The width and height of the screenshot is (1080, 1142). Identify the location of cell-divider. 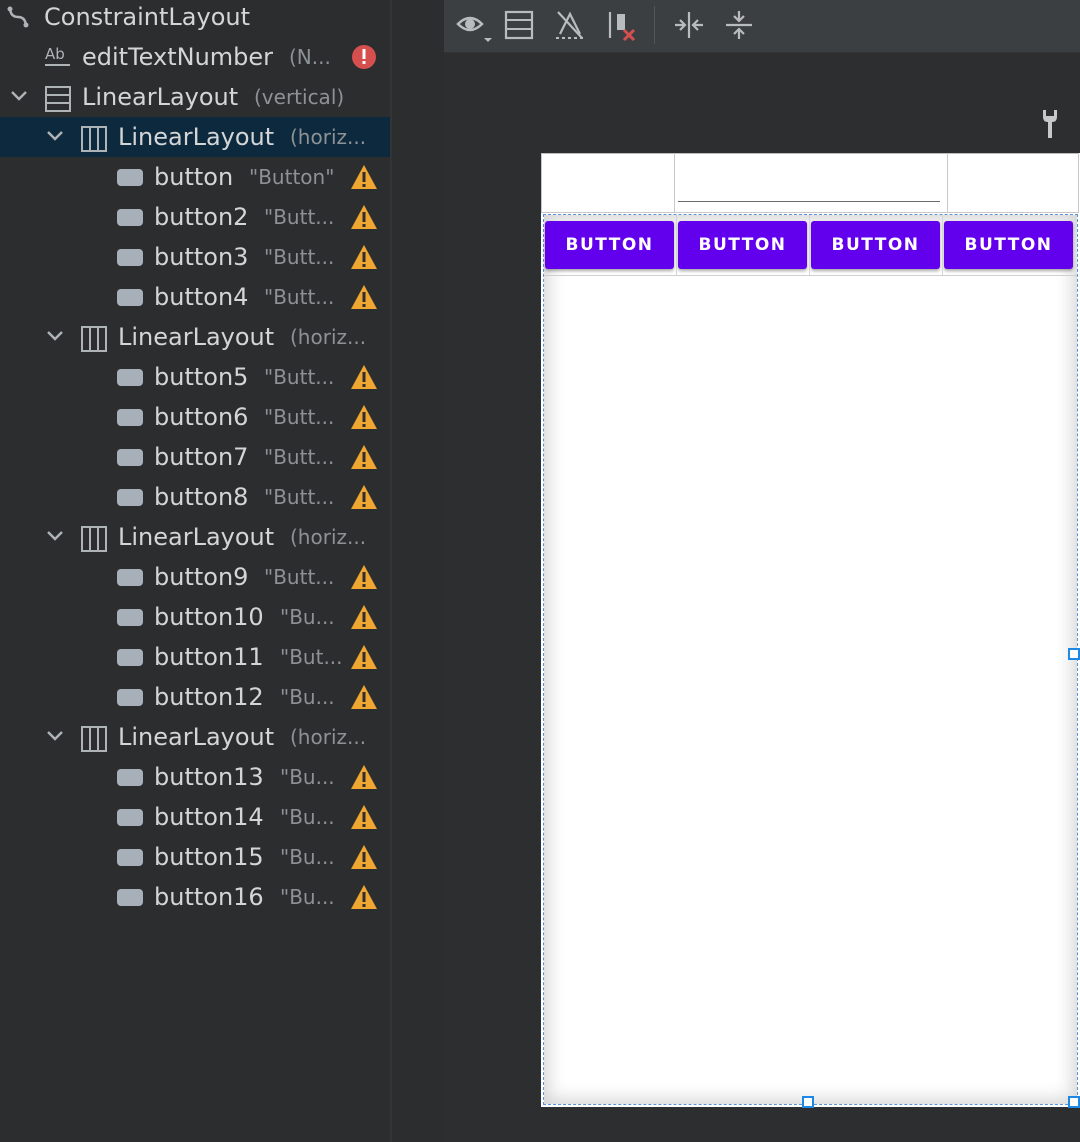
(809, 245).